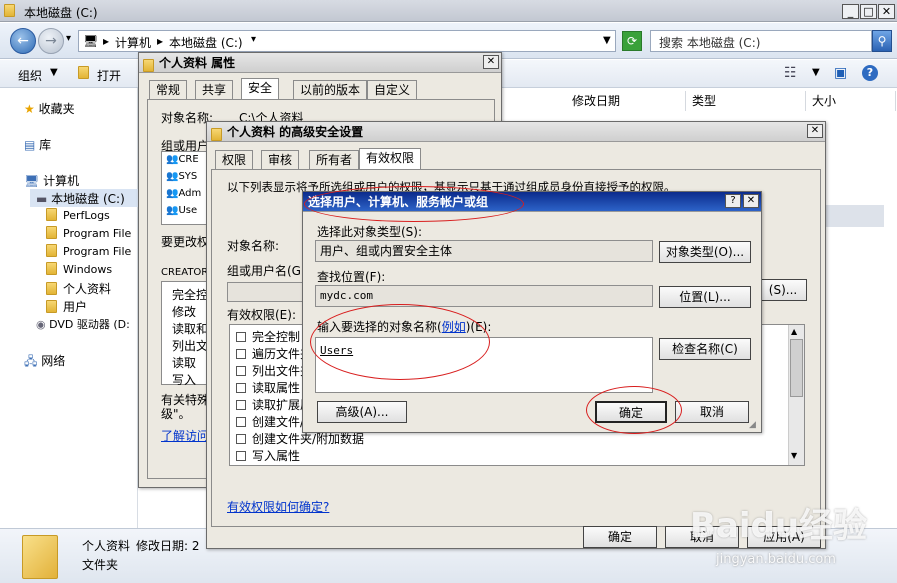 The height and width of the screenshot is (583, 897). Describe the element at coordinates (49, 108) in the screenshot. I see `tree-item-favorites: ★ 收藏夹` at that location.